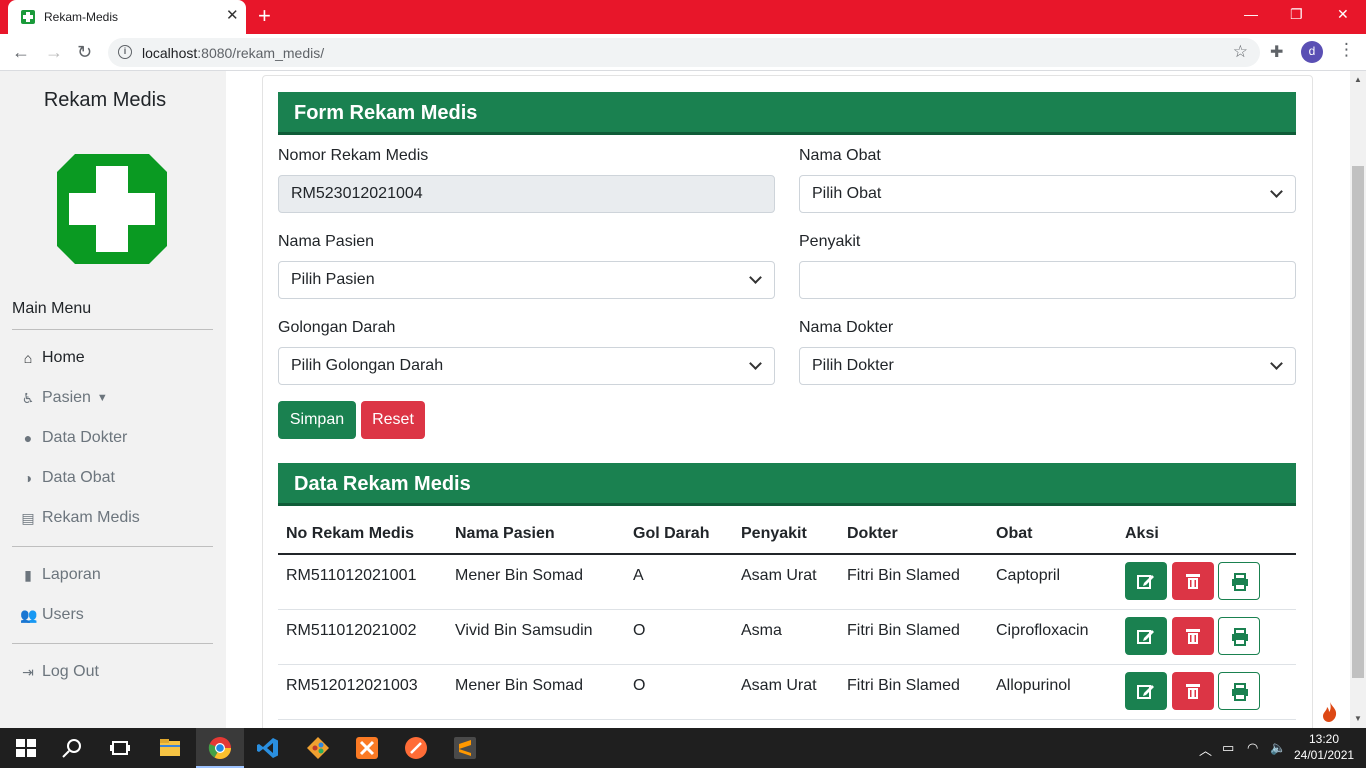 The image size is (1366, 768). Describe the element at coordinates (1047, 366) in the screenshot. I see `nama-dokter-select: Pilih Dokter` at that location.